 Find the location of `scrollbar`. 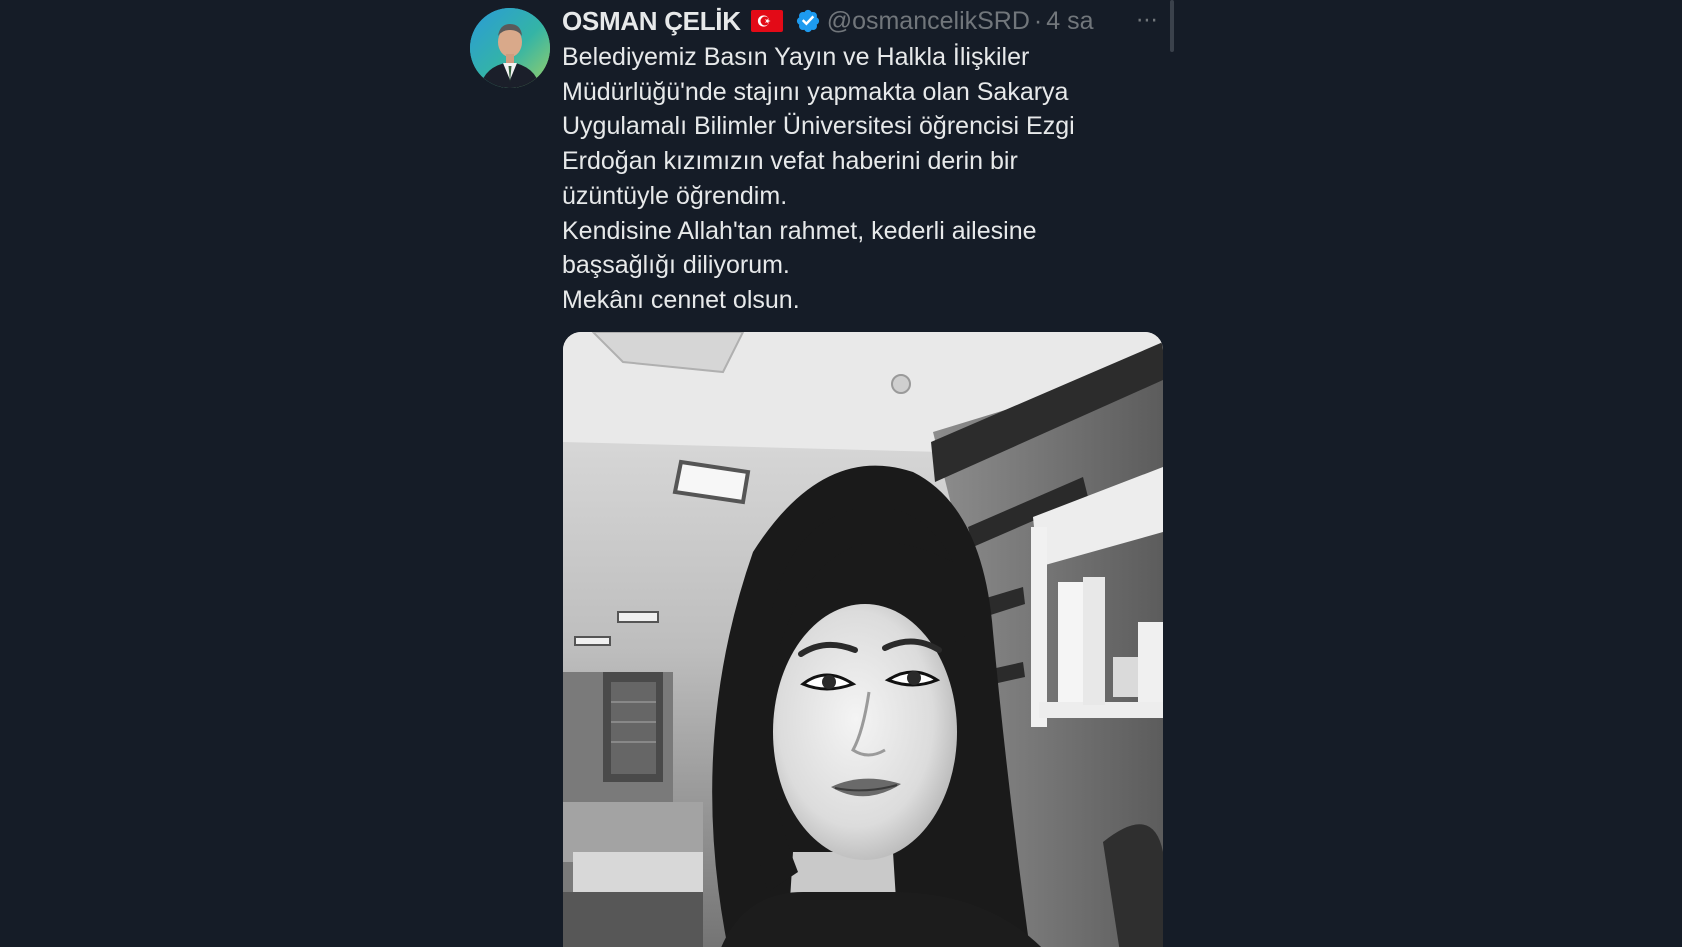

scrollbar is located at coordinates (1172, 26).